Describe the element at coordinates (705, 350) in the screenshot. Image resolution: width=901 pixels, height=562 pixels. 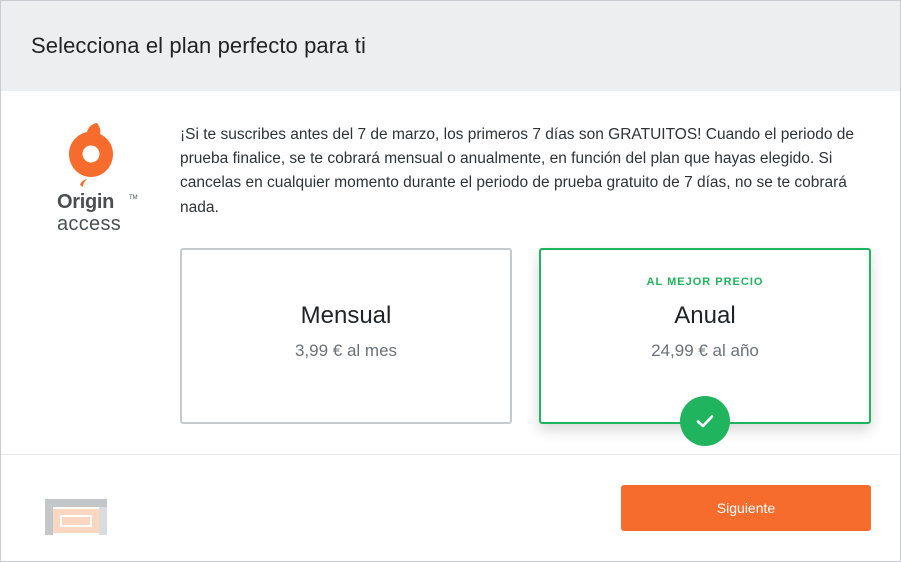
I see `plan-price: 24,99 € al año` at that location.